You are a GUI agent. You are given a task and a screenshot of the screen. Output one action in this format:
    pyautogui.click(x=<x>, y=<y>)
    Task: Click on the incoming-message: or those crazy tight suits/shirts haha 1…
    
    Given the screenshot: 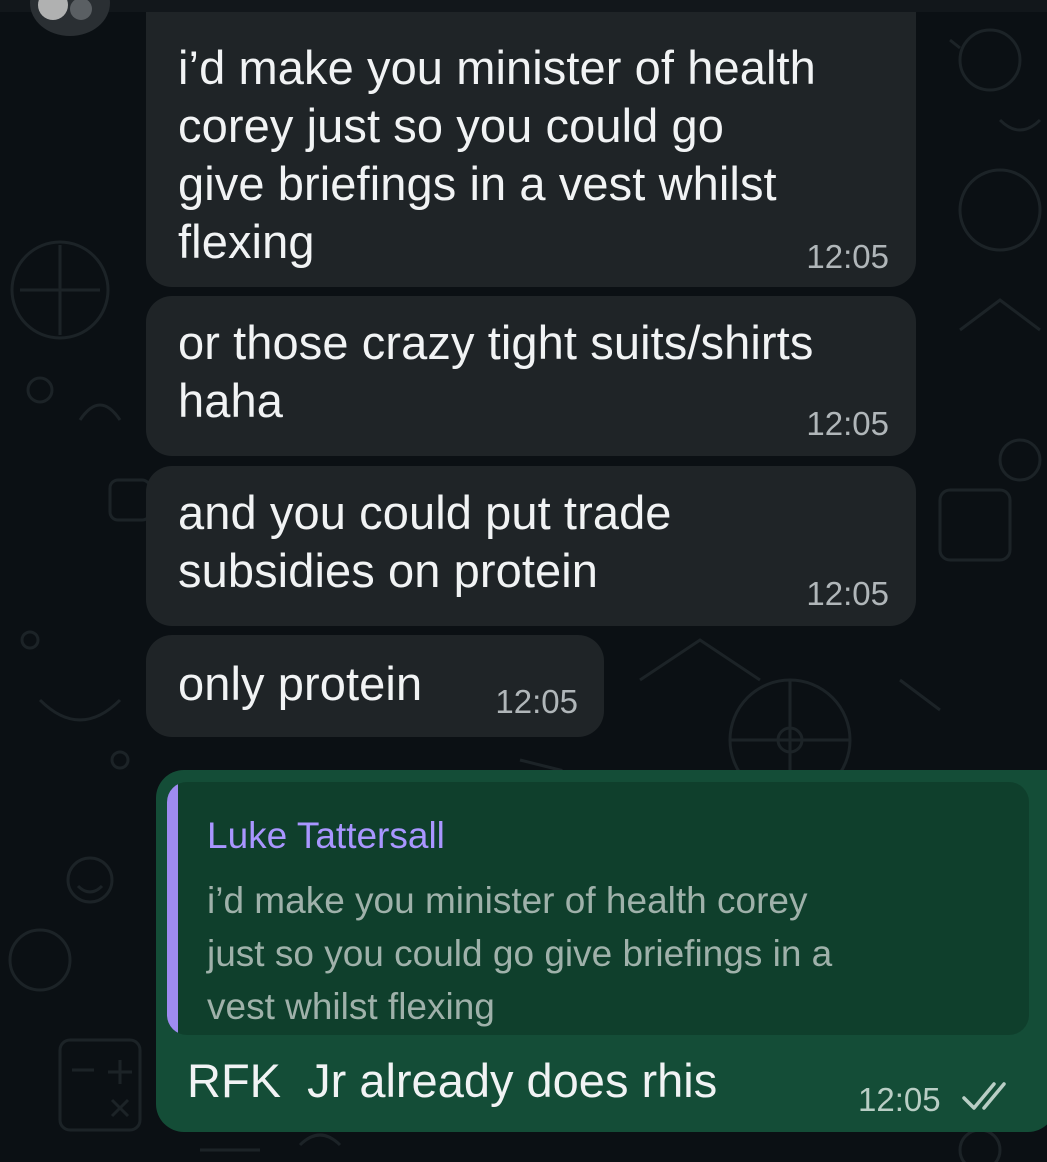 What is the action you would take?
    pyautogui.click(x=531, y=376)
    